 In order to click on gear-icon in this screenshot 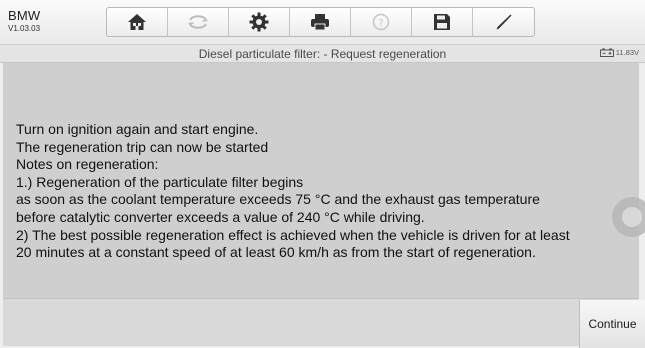, I will do `click(259, 22)`.